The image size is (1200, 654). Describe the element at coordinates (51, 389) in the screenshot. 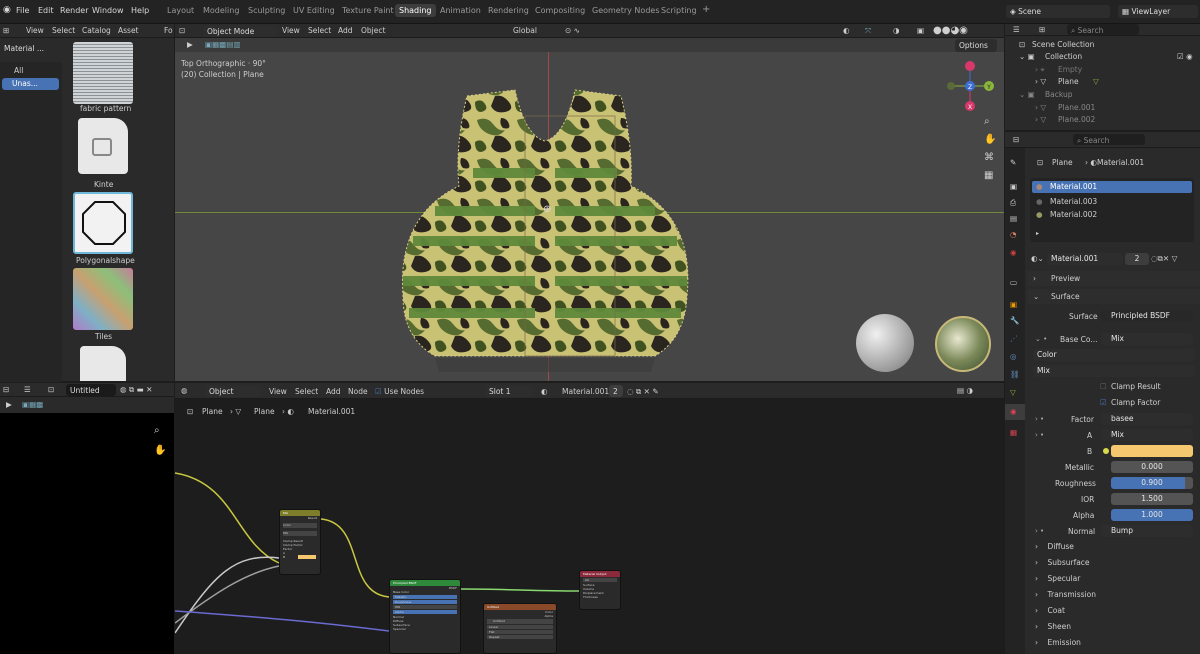

I see `image-editor-view-icon: ⊡` at that location.